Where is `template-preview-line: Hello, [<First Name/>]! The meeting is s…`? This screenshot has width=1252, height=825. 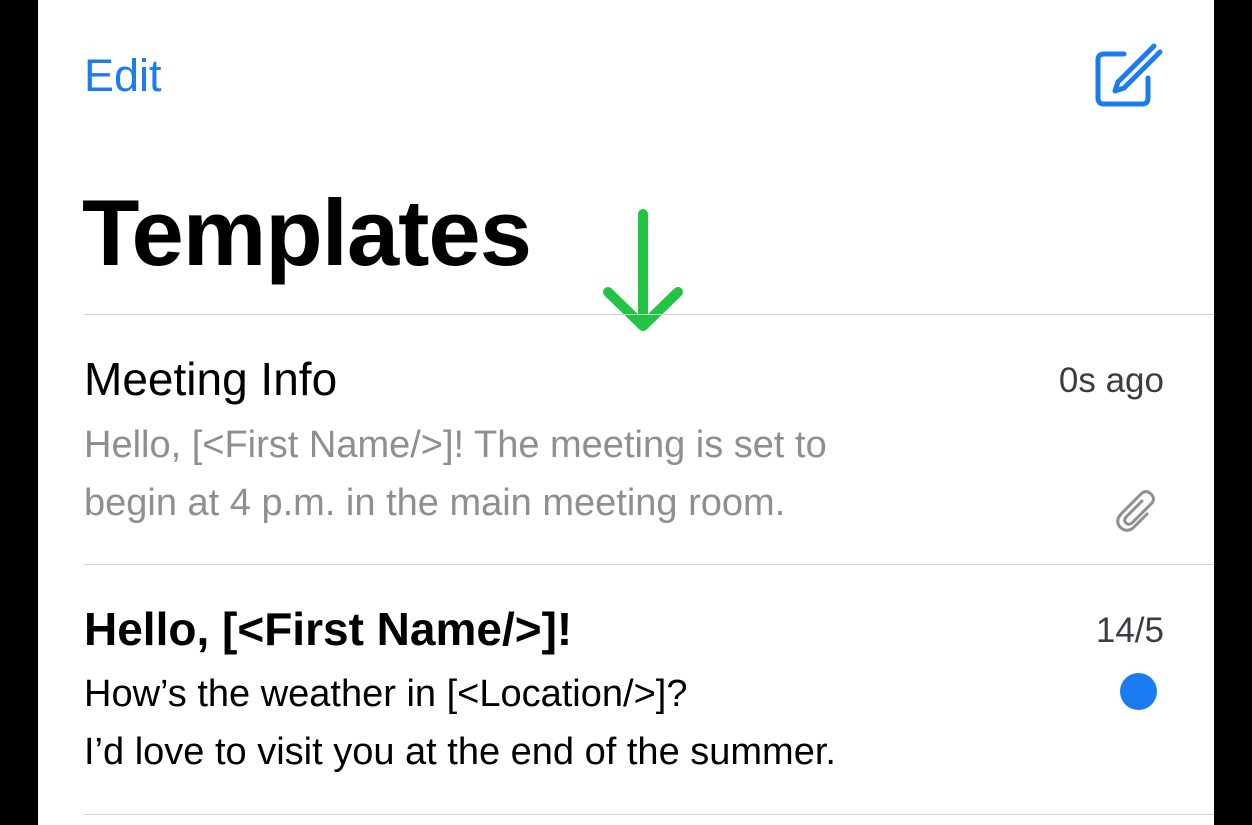 template-preview-line: Hello, [<First Name/>]! The meeting is s… is located at coordinates (455, 445).